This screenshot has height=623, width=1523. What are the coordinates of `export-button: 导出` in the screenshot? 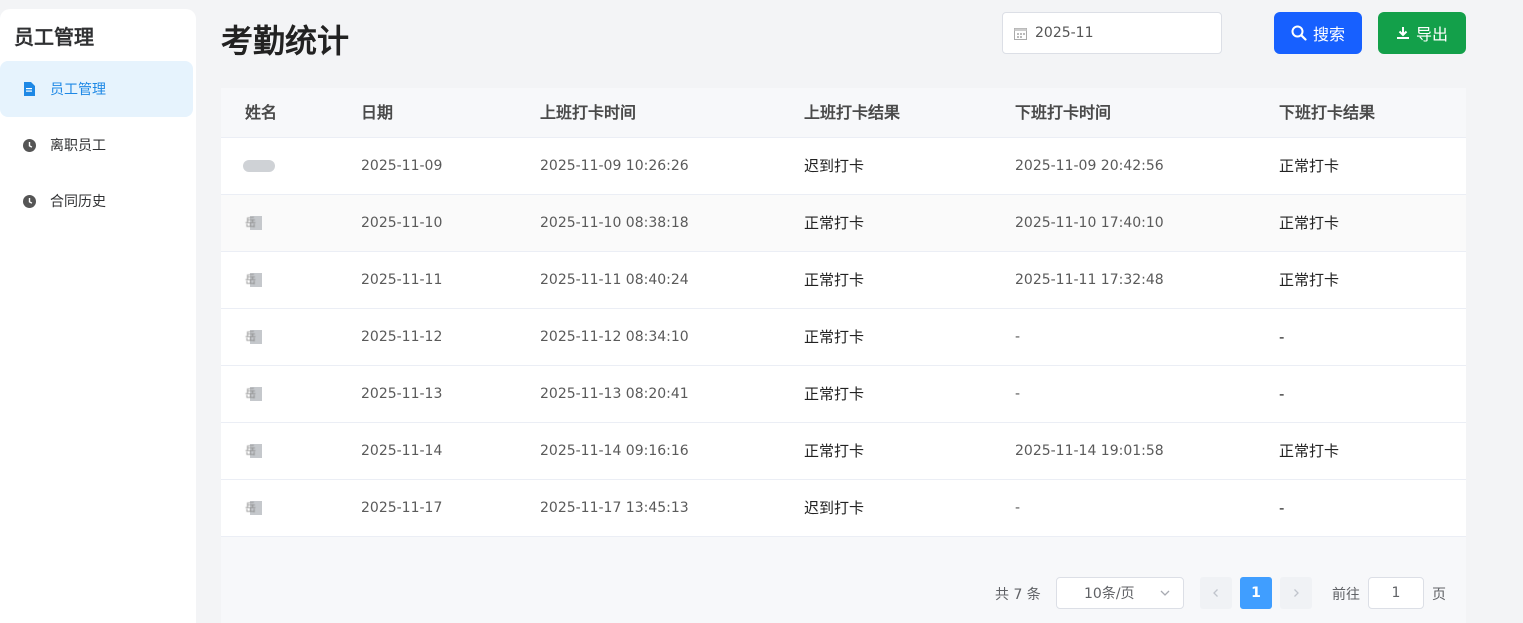 It's located at (1422, 33).